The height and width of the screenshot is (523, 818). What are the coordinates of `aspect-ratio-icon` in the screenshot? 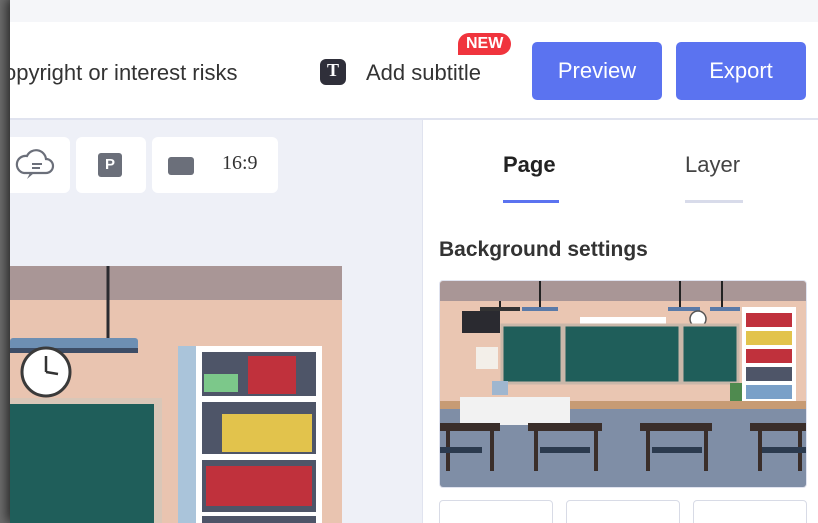 It's located at (181, 166).